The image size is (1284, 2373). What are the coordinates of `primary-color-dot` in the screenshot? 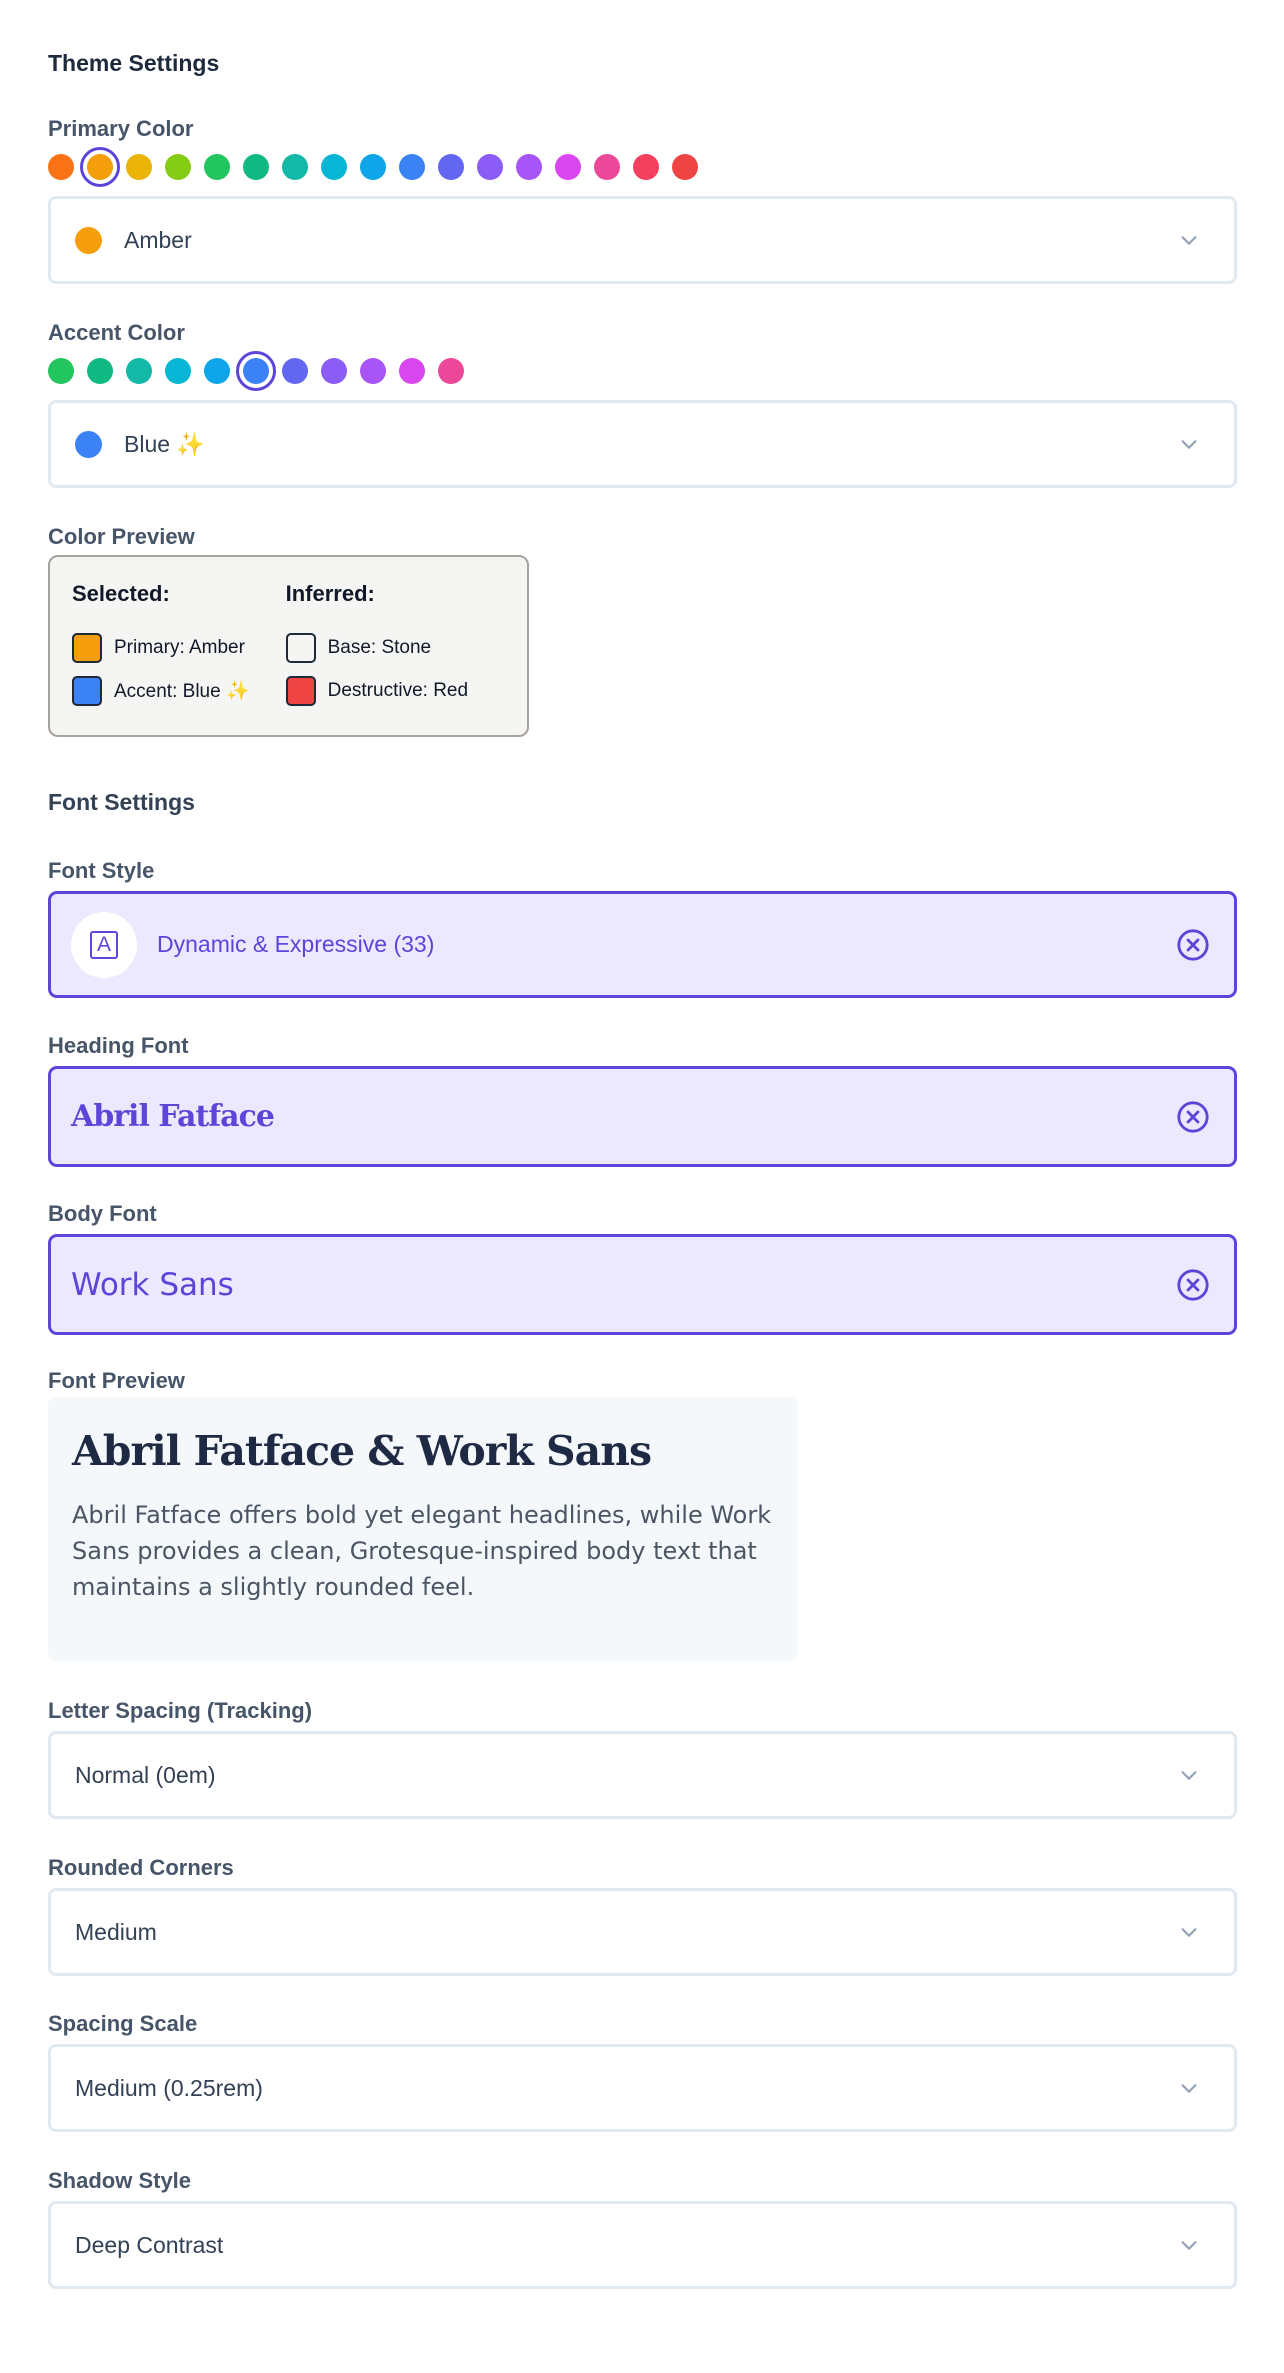 It's located at (88, 240).